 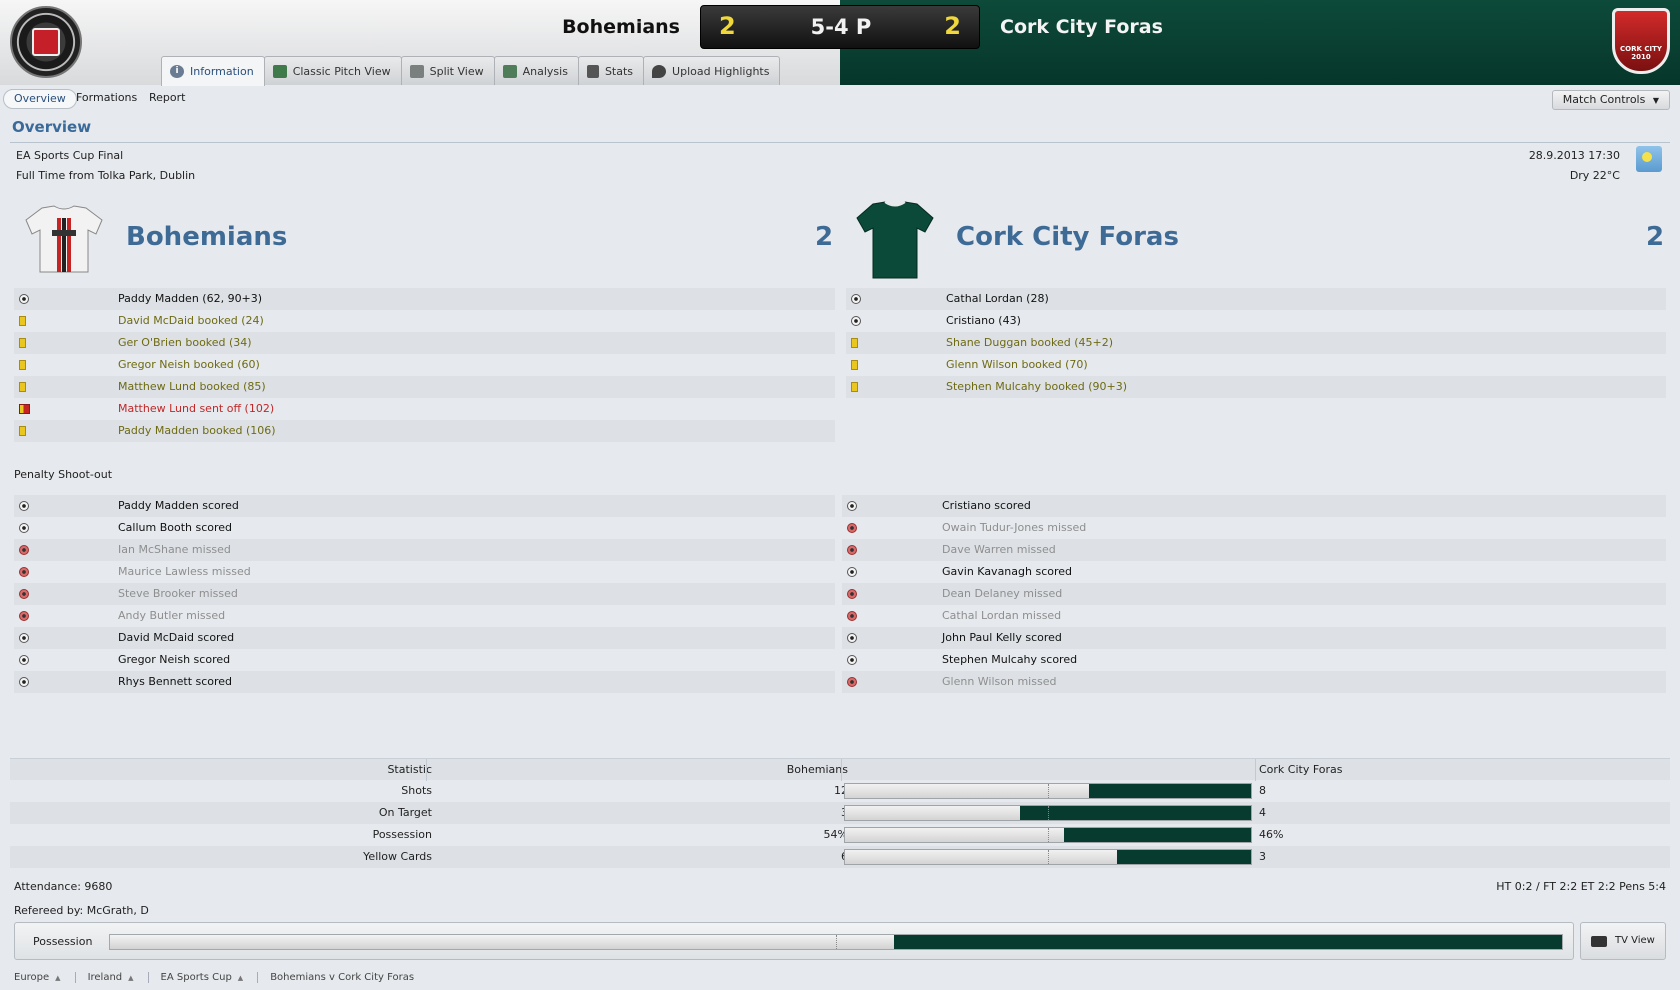 I want to click on info-icon: i, so click(x=177, y=71).